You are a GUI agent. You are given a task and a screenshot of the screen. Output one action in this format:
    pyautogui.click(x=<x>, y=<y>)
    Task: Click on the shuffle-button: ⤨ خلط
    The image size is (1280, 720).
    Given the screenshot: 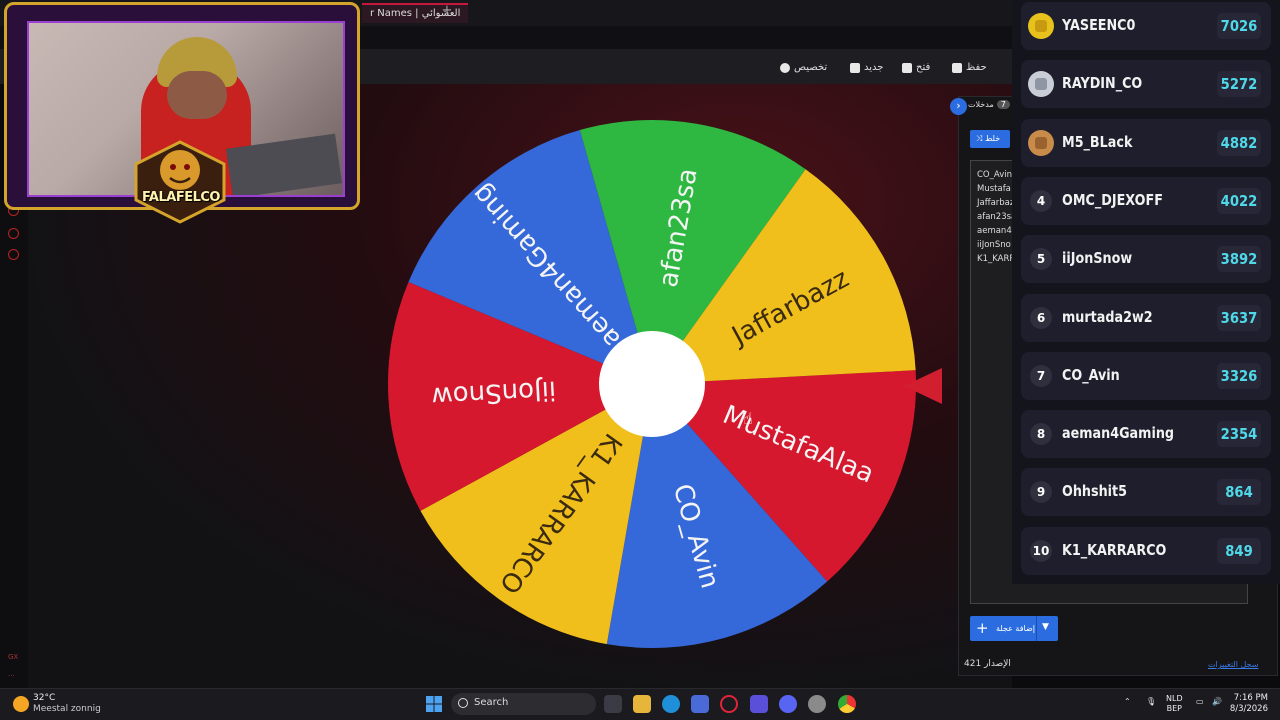 What is the action you would take?
    pyautogui.click(x=990, y=139)
    